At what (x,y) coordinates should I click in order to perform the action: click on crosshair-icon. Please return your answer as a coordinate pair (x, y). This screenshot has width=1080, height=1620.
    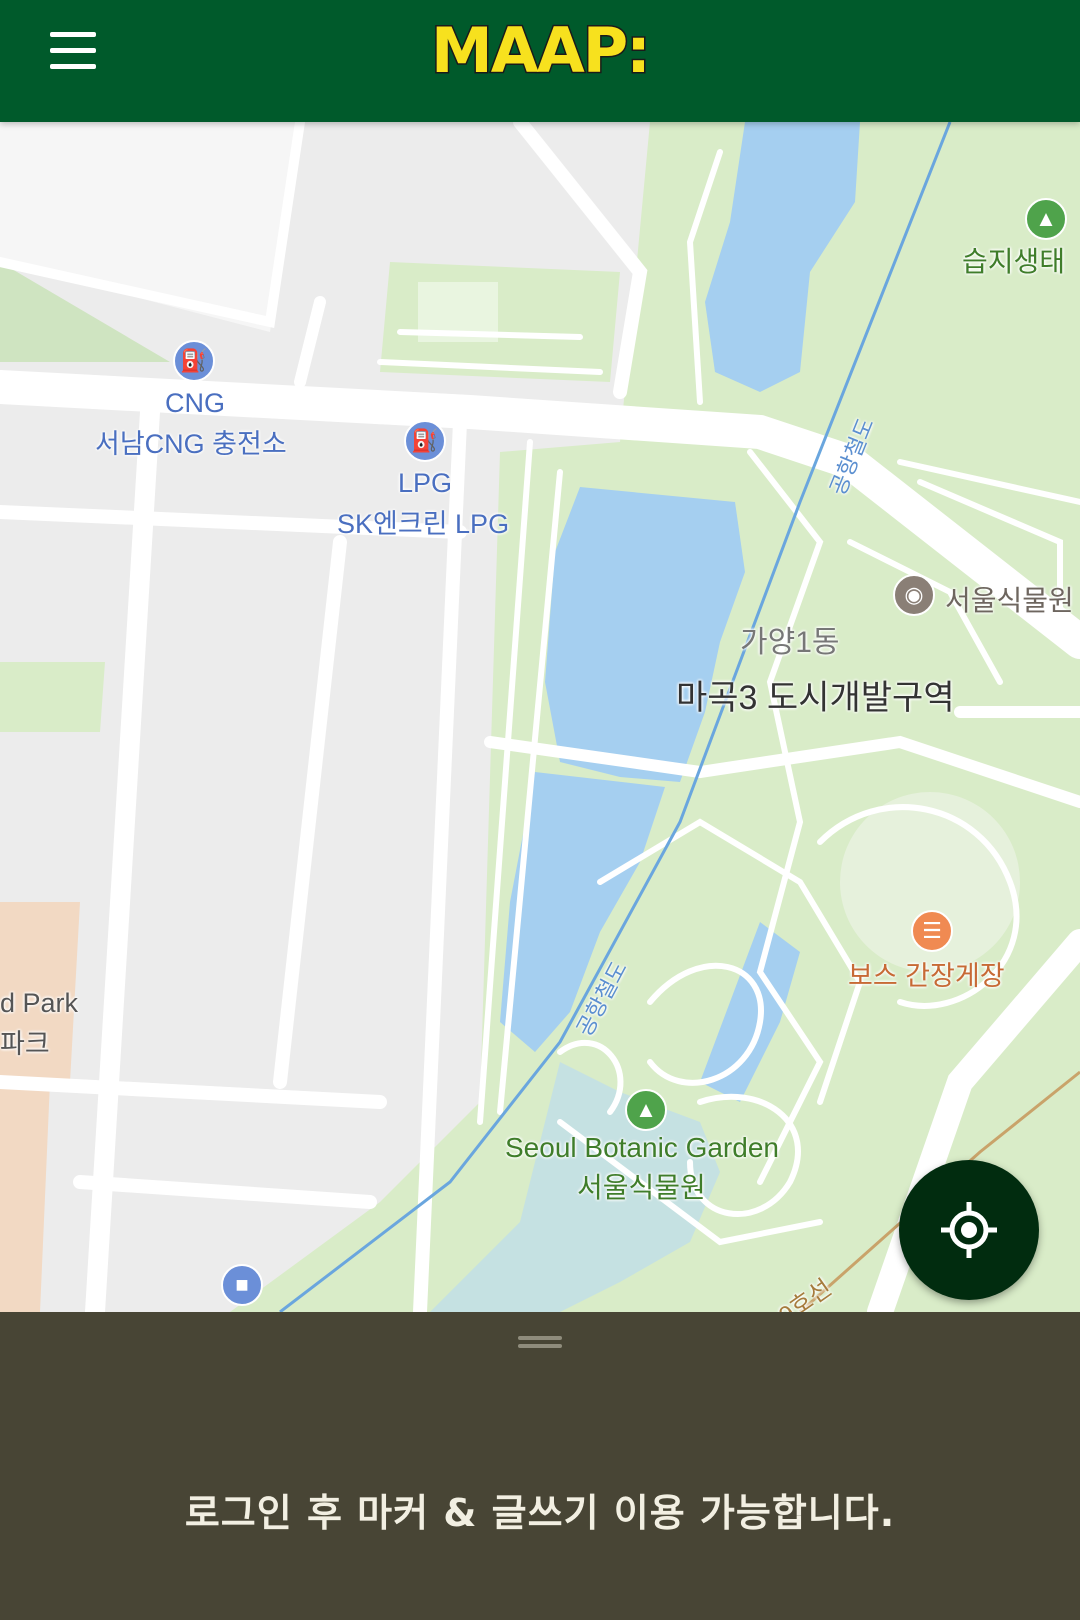
    Looking at the image, I should click on (969, 1230).